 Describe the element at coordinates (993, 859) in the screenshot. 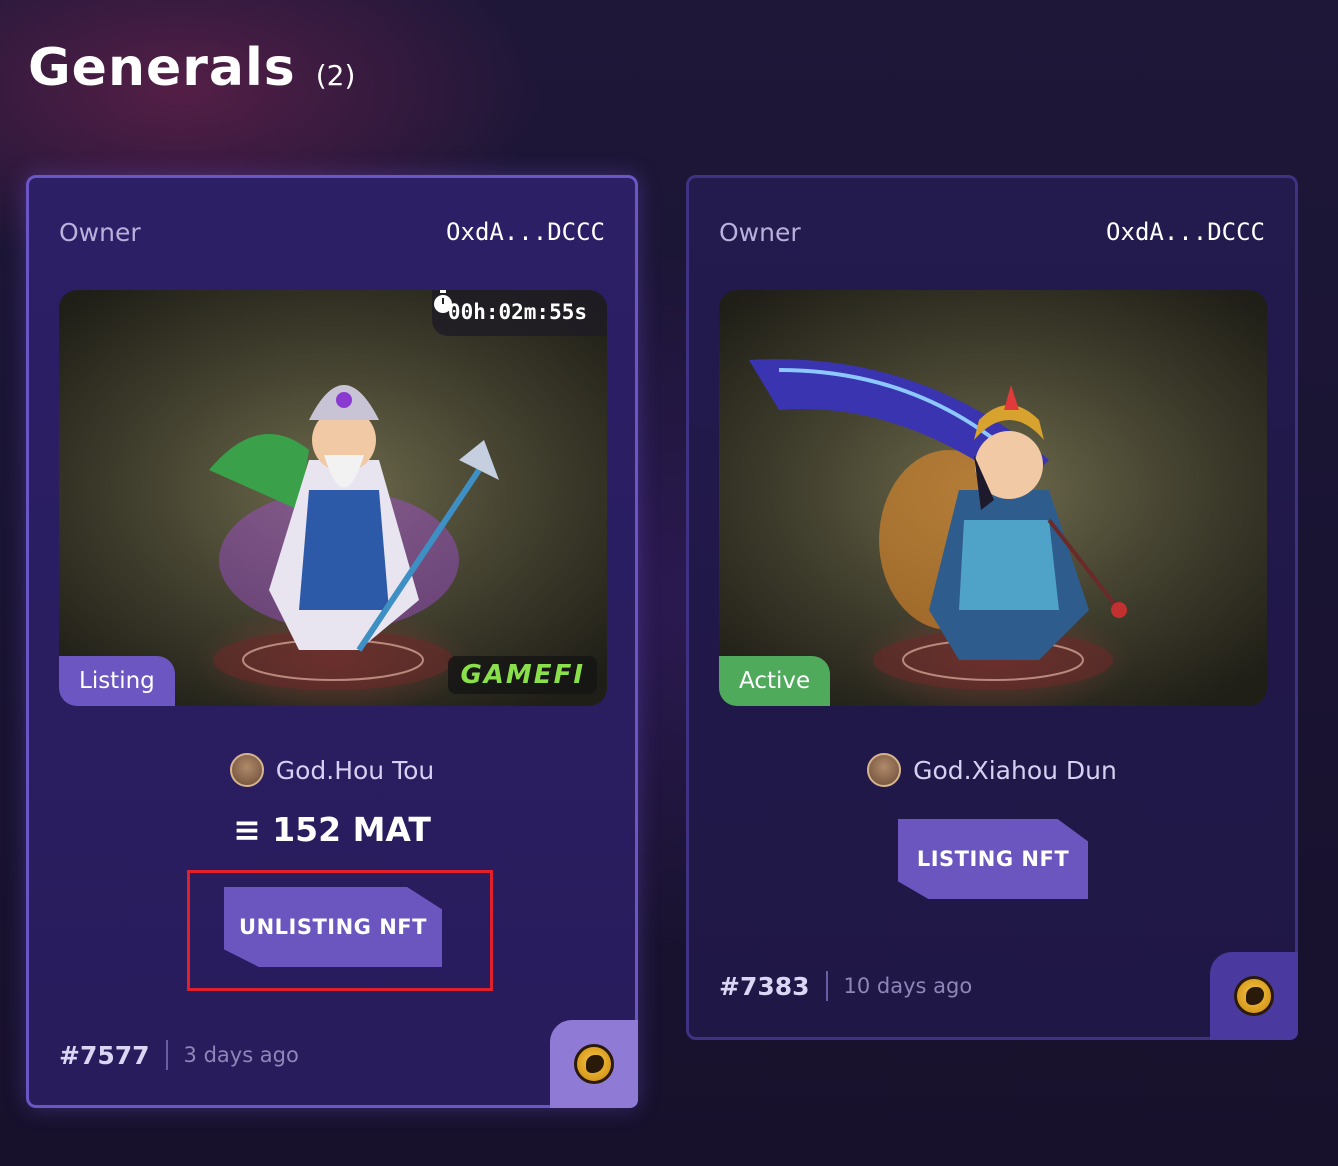

I see `listing-nft-button: LISTING NFT` at that location.